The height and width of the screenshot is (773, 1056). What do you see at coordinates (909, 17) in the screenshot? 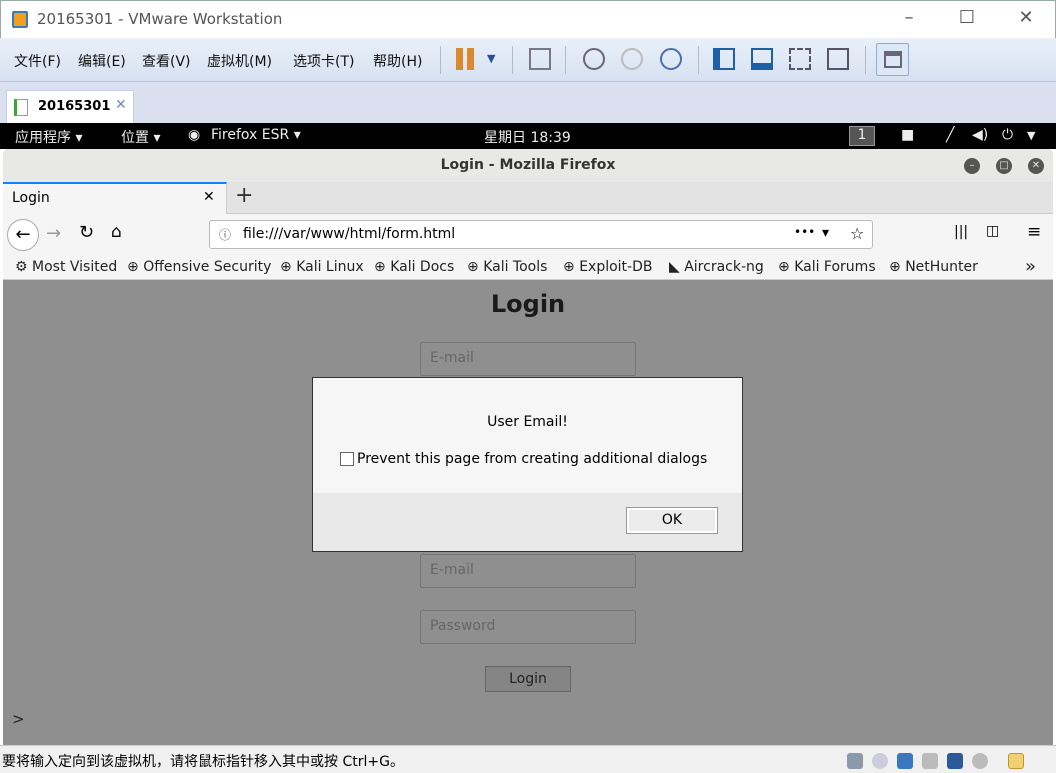
I see `minimize-button: –` at bounding box center [909, 17].